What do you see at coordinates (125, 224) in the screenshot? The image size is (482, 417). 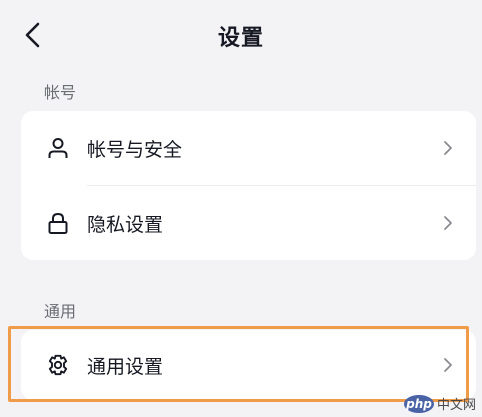 I see `privacy-settings-label: 隐私设置` at bounding box center [125, 224].